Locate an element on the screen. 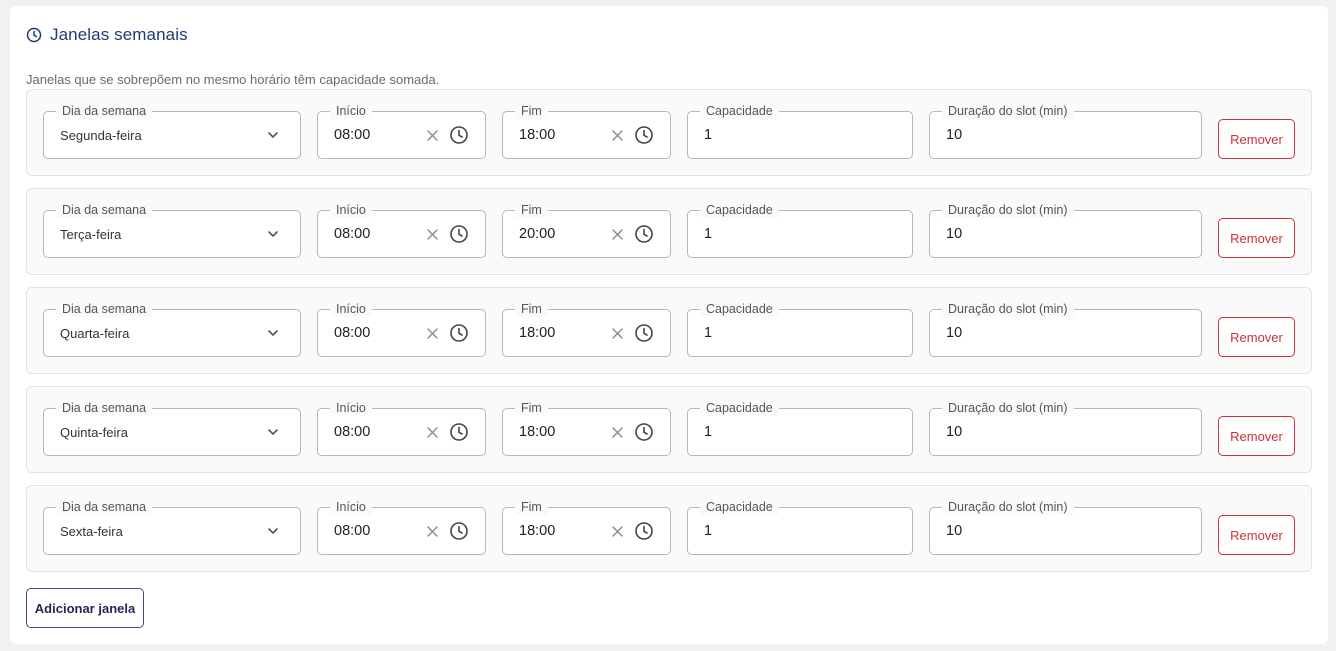 Image resolution: width=1336 pixels, height=651 pixels. section-title: Janelas semanais is located at coordinates (119, 34).